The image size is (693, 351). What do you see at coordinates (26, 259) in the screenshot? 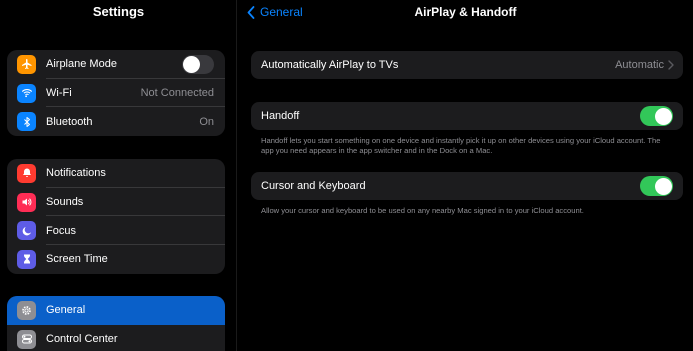
I see `hourglass-icon` at bounding box center [26, 259].